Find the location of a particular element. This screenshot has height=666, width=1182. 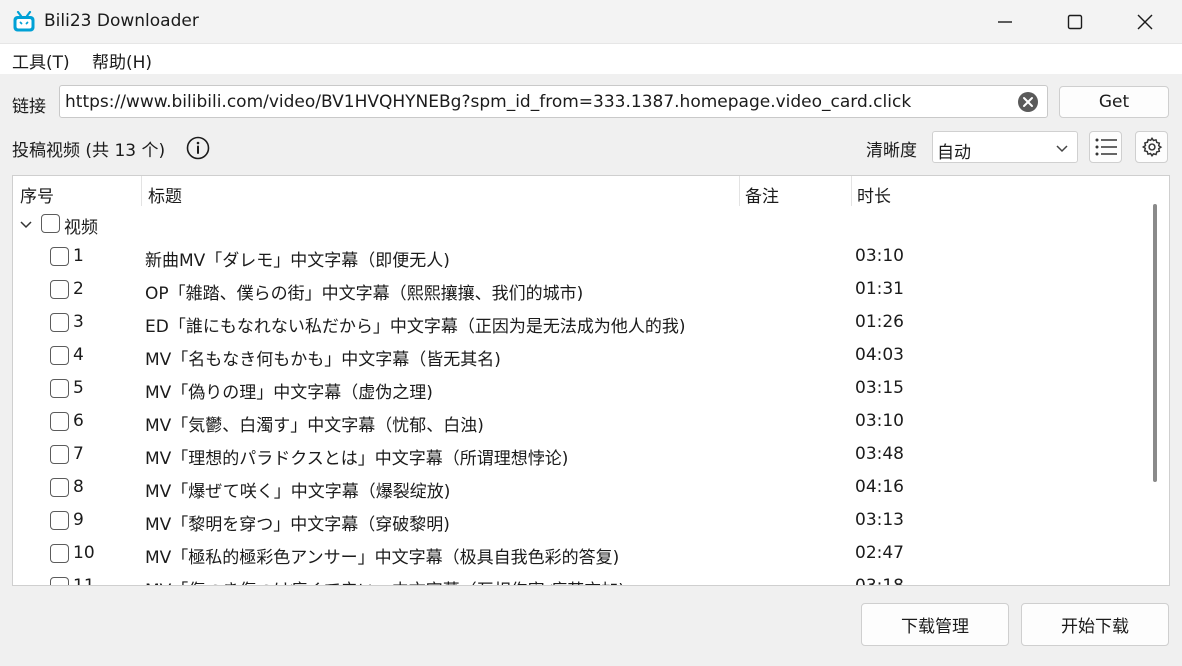

row-index: 4 is located at coordinates (78, 355).